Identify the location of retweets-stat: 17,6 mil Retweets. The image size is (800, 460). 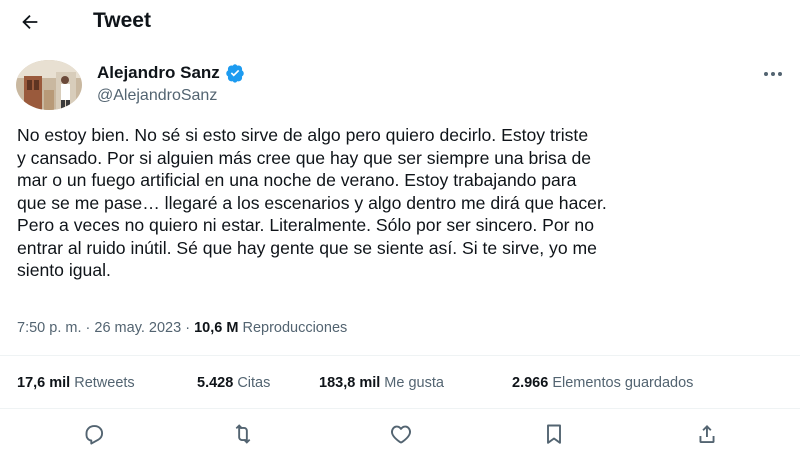
(76, 383).